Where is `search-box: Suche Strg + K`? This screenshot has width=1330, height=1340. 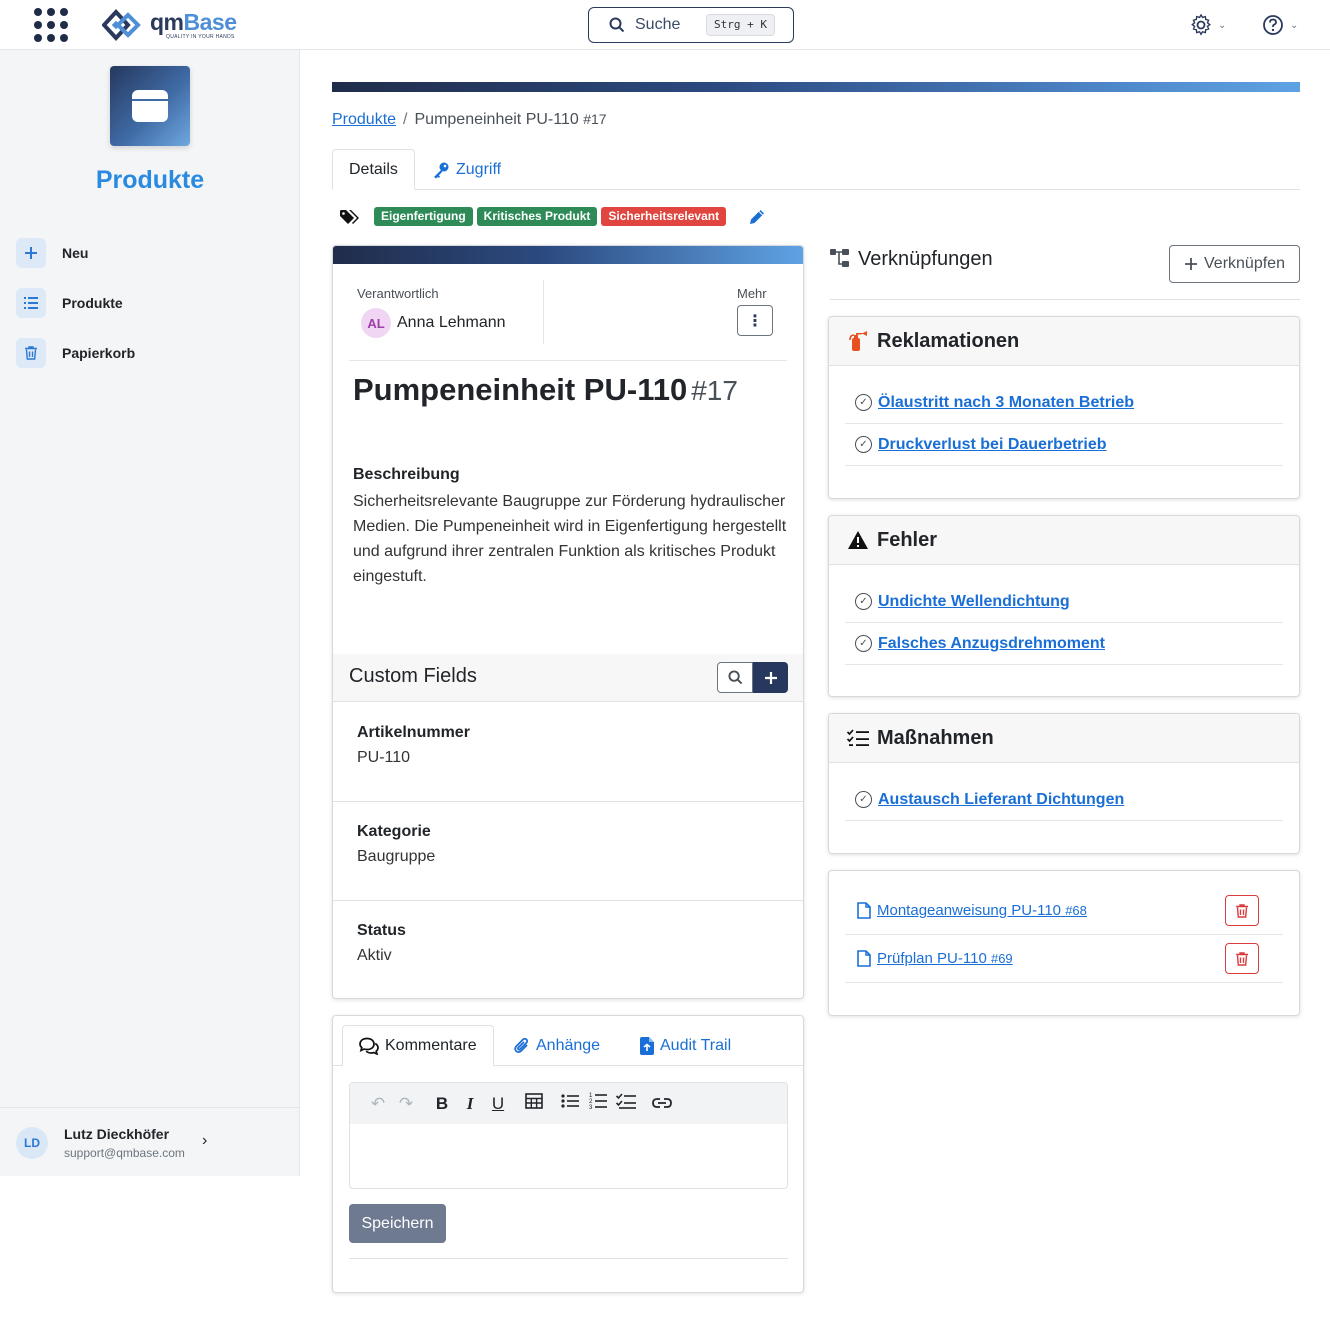 search-box: Suche Strg + K is located at coordinates (691, 25).